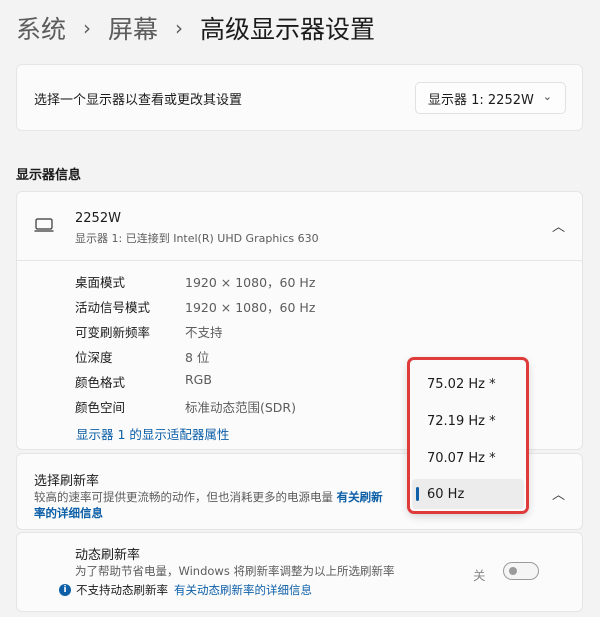 The width and height of the screenshot is (600, 617). What do you see at coordinates (98, 218) in the screenshot?
I see `device-name: 2252W` at bounding box center [98, 218].